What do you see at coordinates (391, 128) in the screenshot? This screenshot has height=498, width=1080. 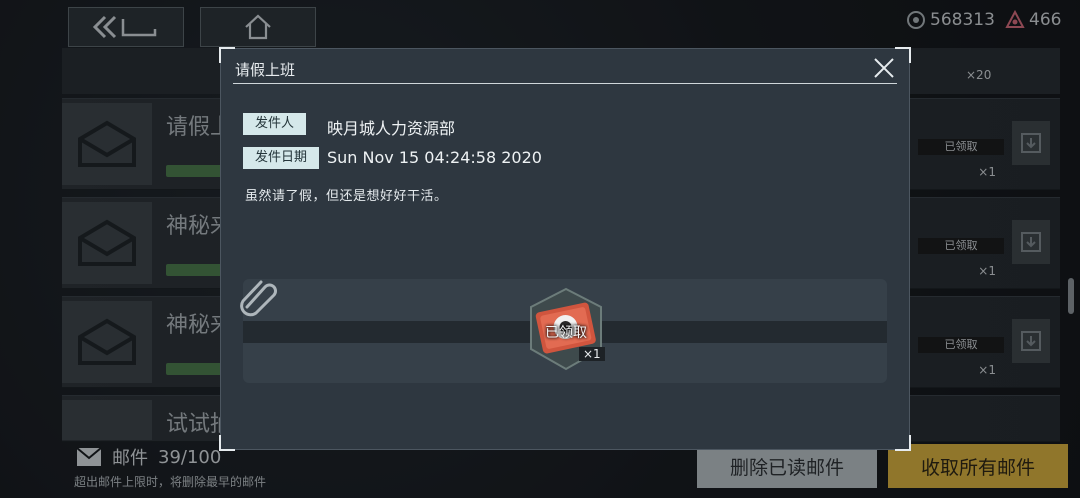 I see `sender-value: 映月城人力资源部` at bounding box center [391, 128].